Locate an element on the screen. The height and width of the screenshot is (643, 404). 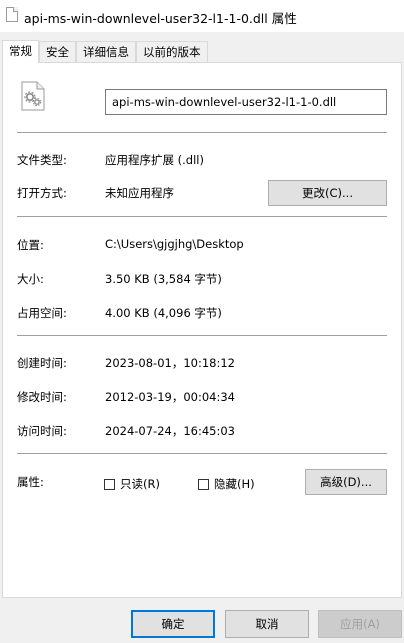
accessed-label: 访问时间: is located at coordinates (42, 431).